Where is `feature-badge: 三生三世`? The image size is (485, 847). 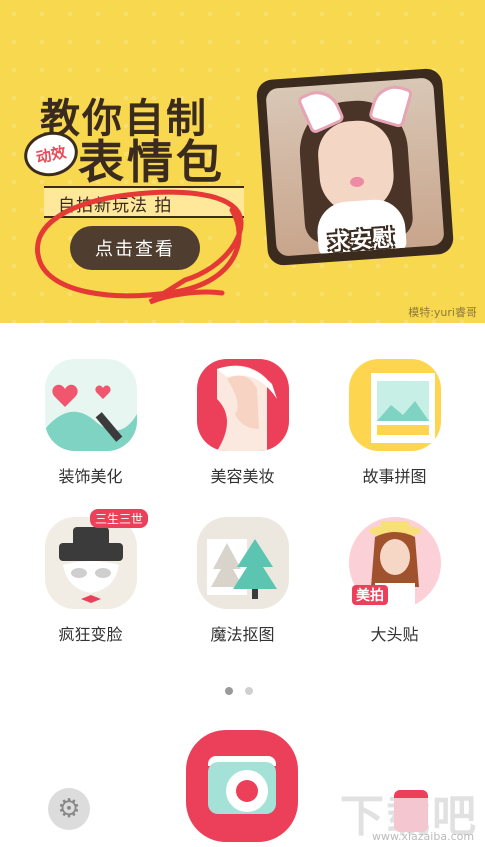 feature-badge: 三生三世 is located at coordinates (119, 518).